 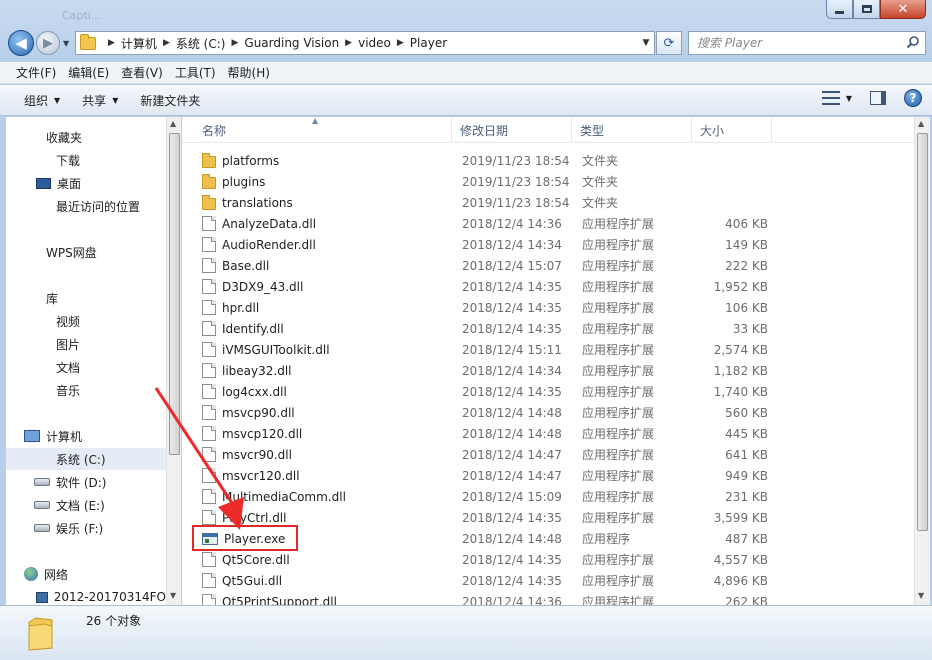 I want to click on table-row: Qt5Gui.dll 2018/12/4 14:35 应用程序扩展 4,896 KB, so click(x=548, y=580).